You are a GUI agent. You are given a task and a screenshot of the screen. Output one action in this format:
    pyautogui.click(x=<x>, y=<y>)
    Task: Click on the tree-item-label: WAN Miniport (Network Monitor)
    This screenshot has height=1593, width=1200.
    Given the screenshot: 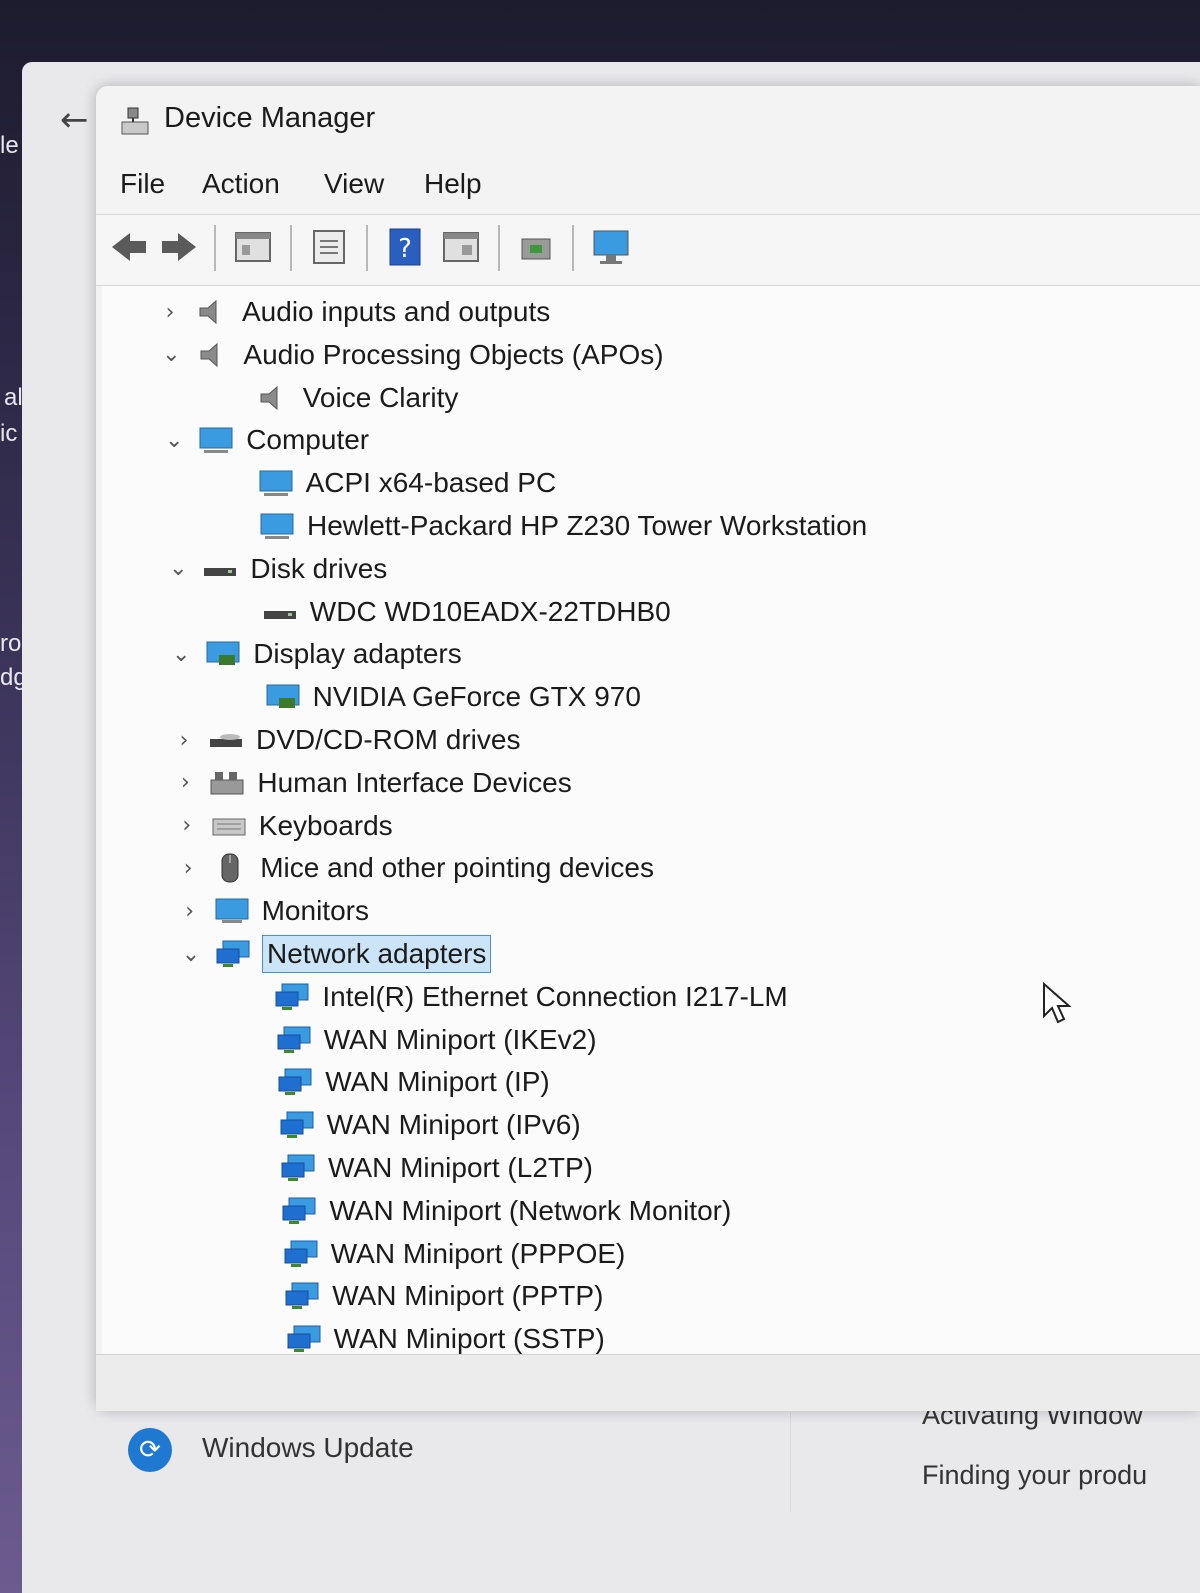 What is the action you would take?
    pyautogui.click(x=530, y=1210)
    